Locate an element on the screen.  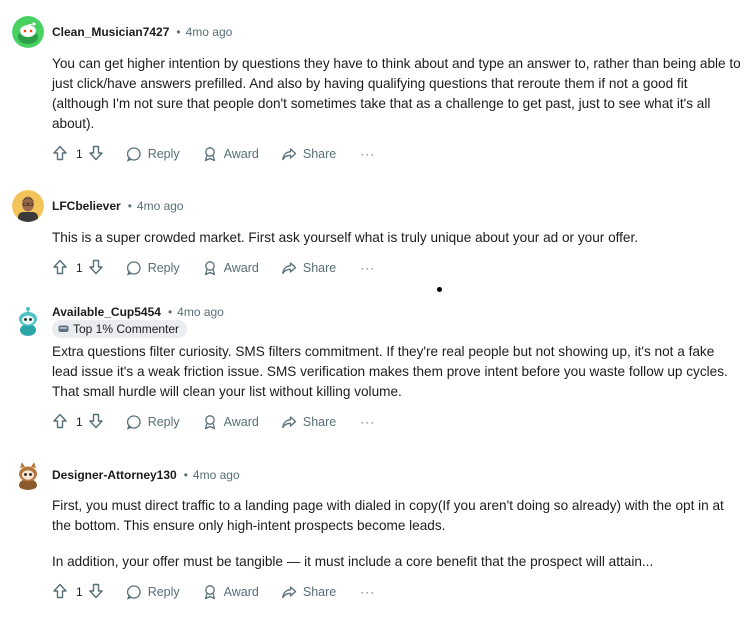
author-name: Designer-Attorney130 is located at coordinates (114, 475).